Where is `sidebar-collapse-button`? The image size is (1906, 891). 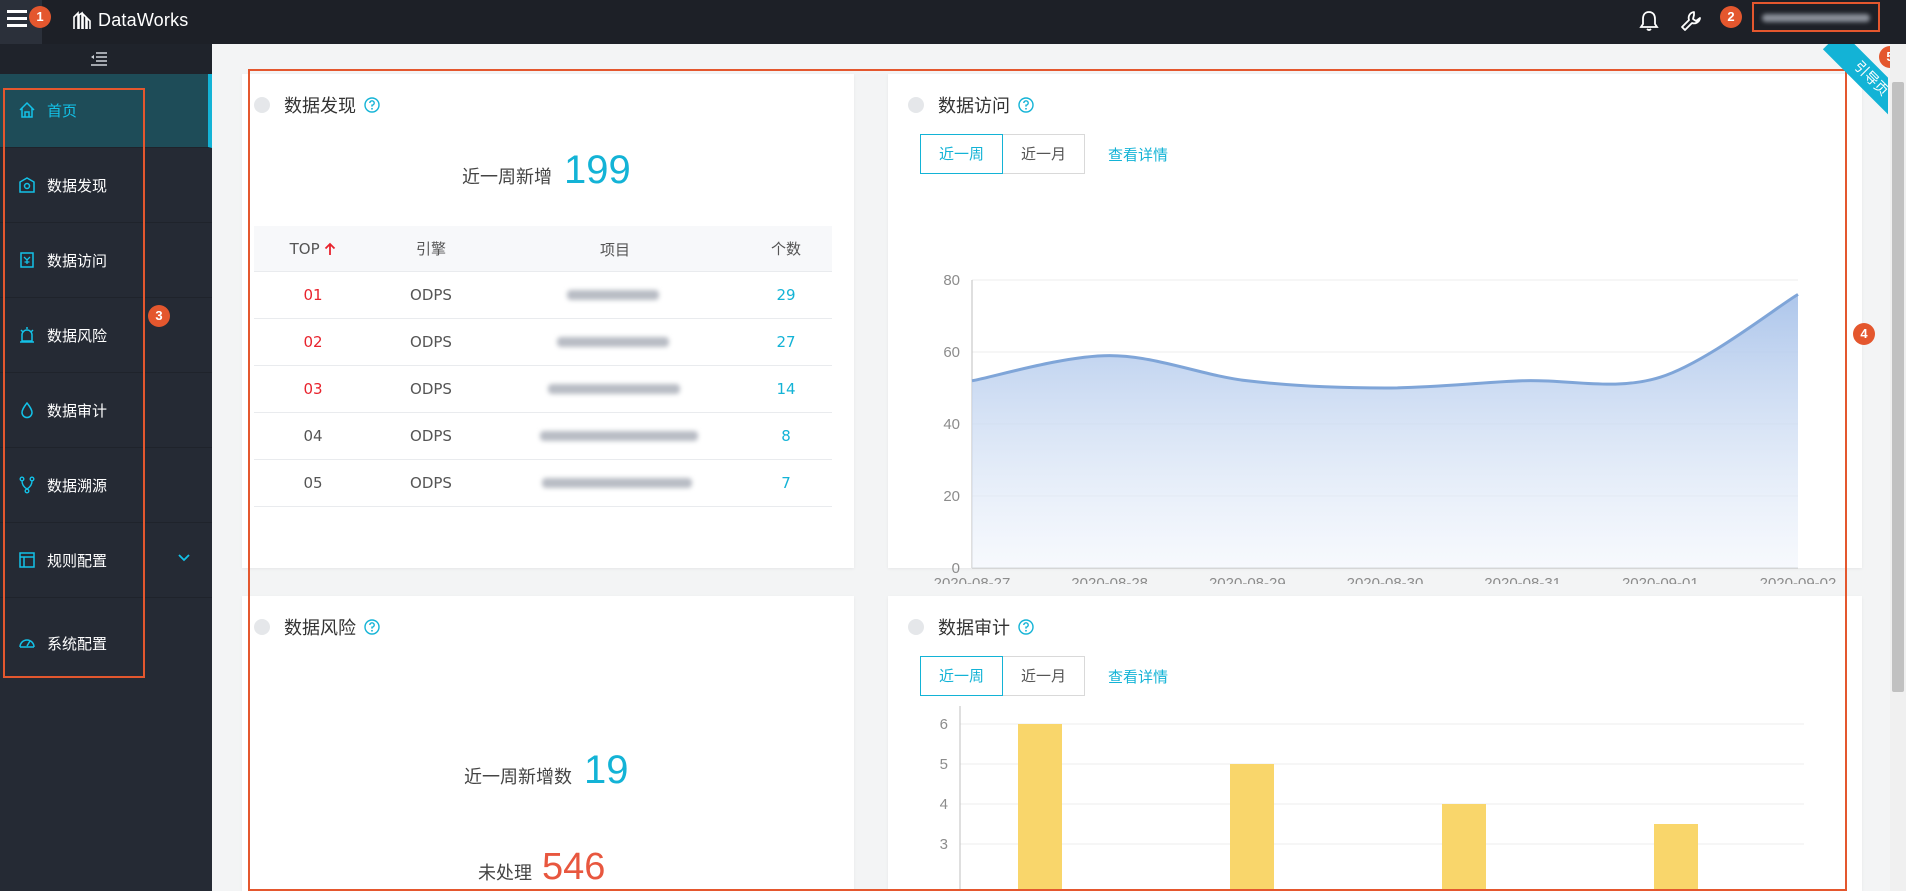
sidebar-collapse-button is located at coordinates (106, 59).